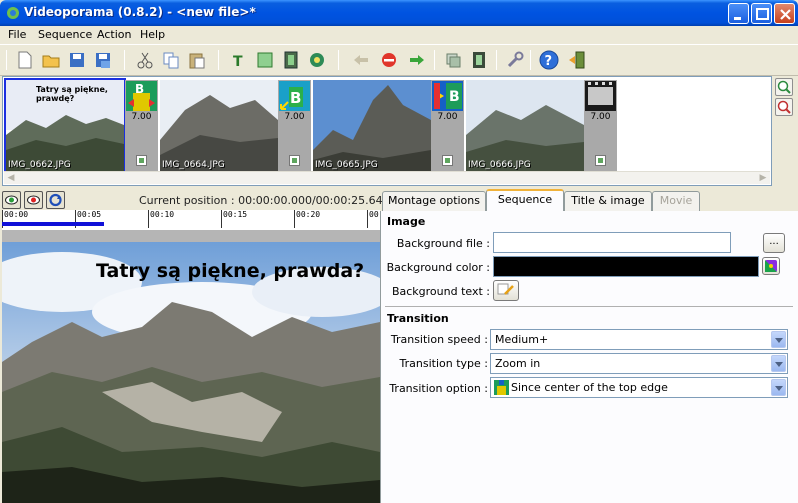 The height and width of the screenshot is (503, 798). Describe the element at coordinates (506, 290) in the screenshot. I see `background-text-button` at that location.